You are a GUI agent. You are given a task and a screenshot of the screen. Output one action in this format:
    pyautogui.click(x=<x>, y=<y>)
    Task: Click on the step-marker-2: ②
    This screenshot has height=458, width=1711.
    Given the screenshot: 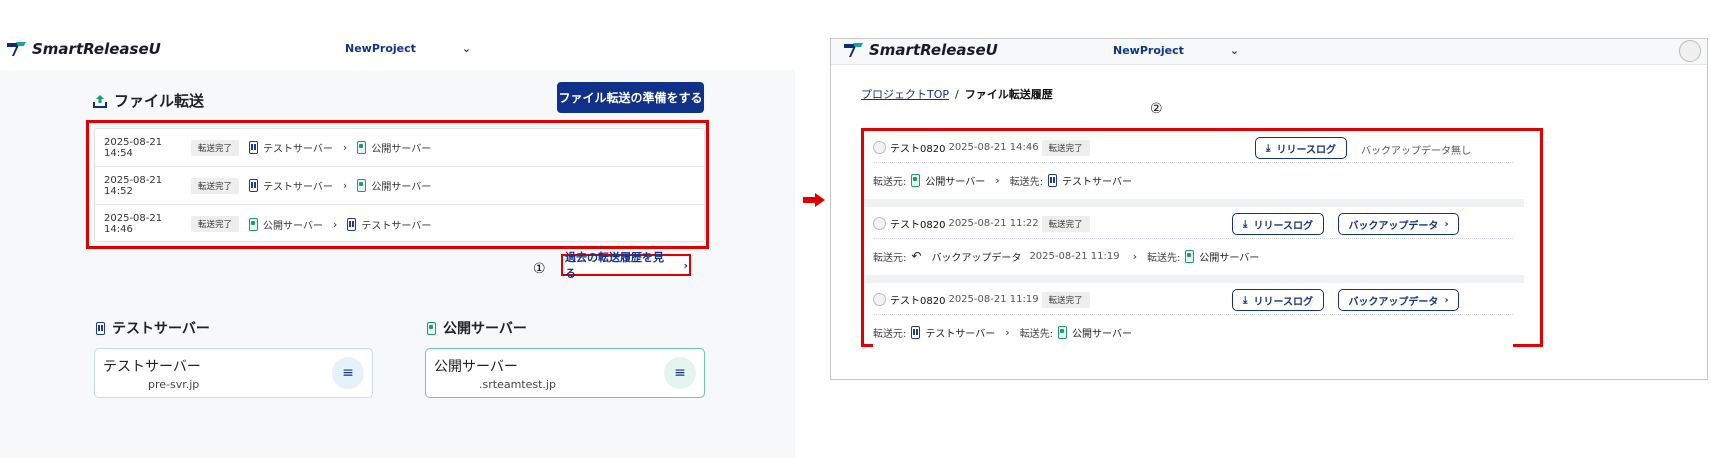 What is the action you would take?
    pyautogui.click(x=1156, y=109)
    